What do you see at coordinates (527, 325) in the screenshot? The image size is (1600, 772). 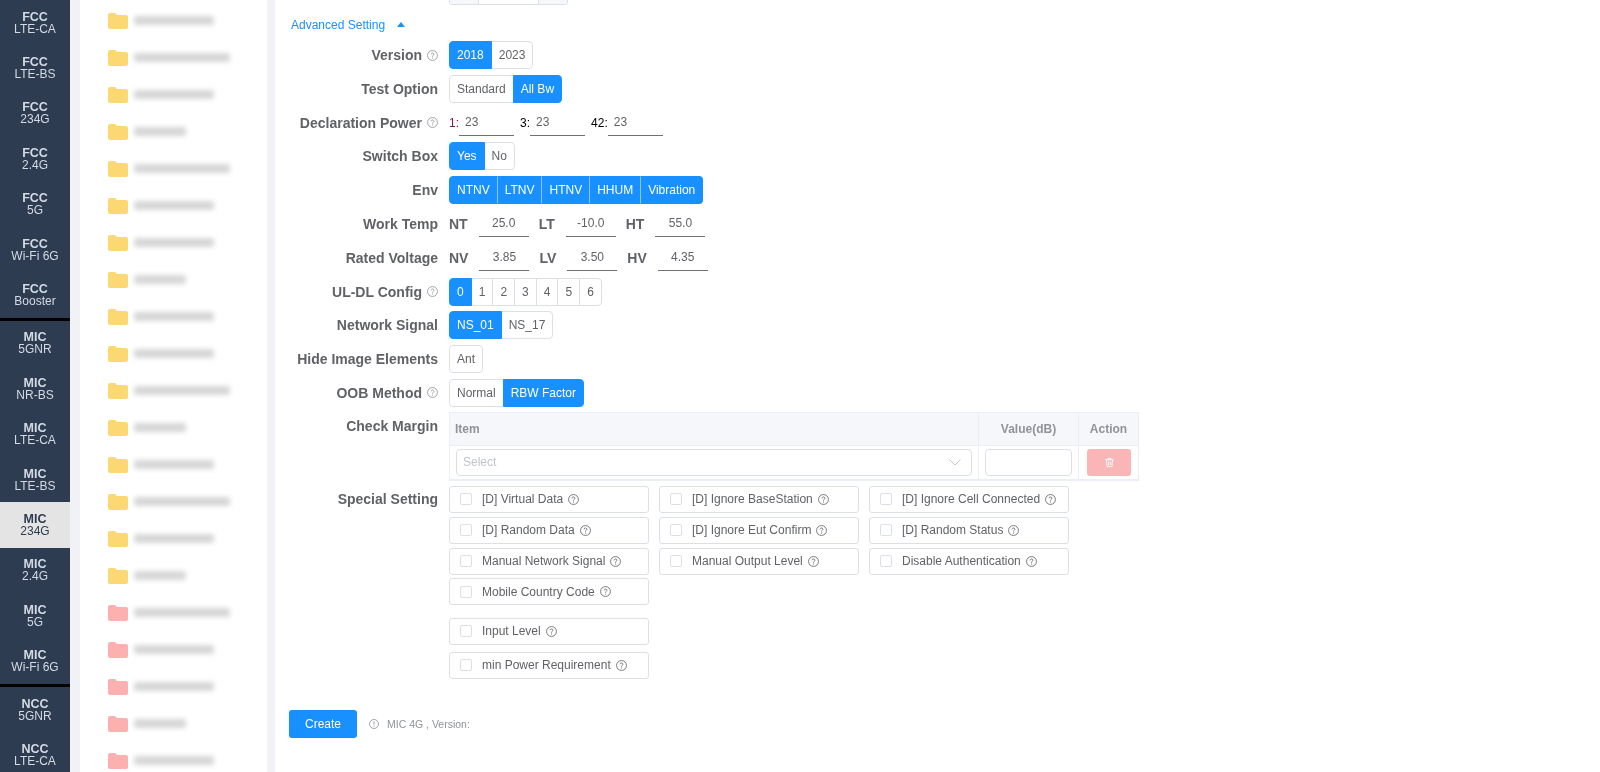 I see `option-button: NS_17` at bounding box center [527, 325].